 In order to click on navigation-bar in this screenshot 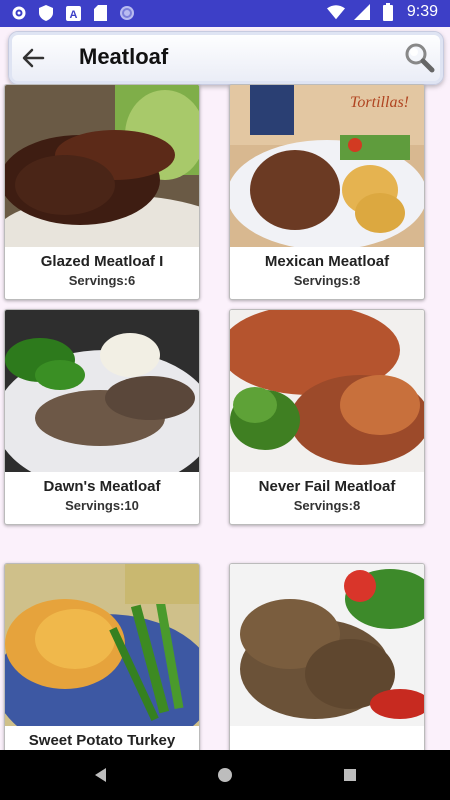, I will do `click(225, 775)`.